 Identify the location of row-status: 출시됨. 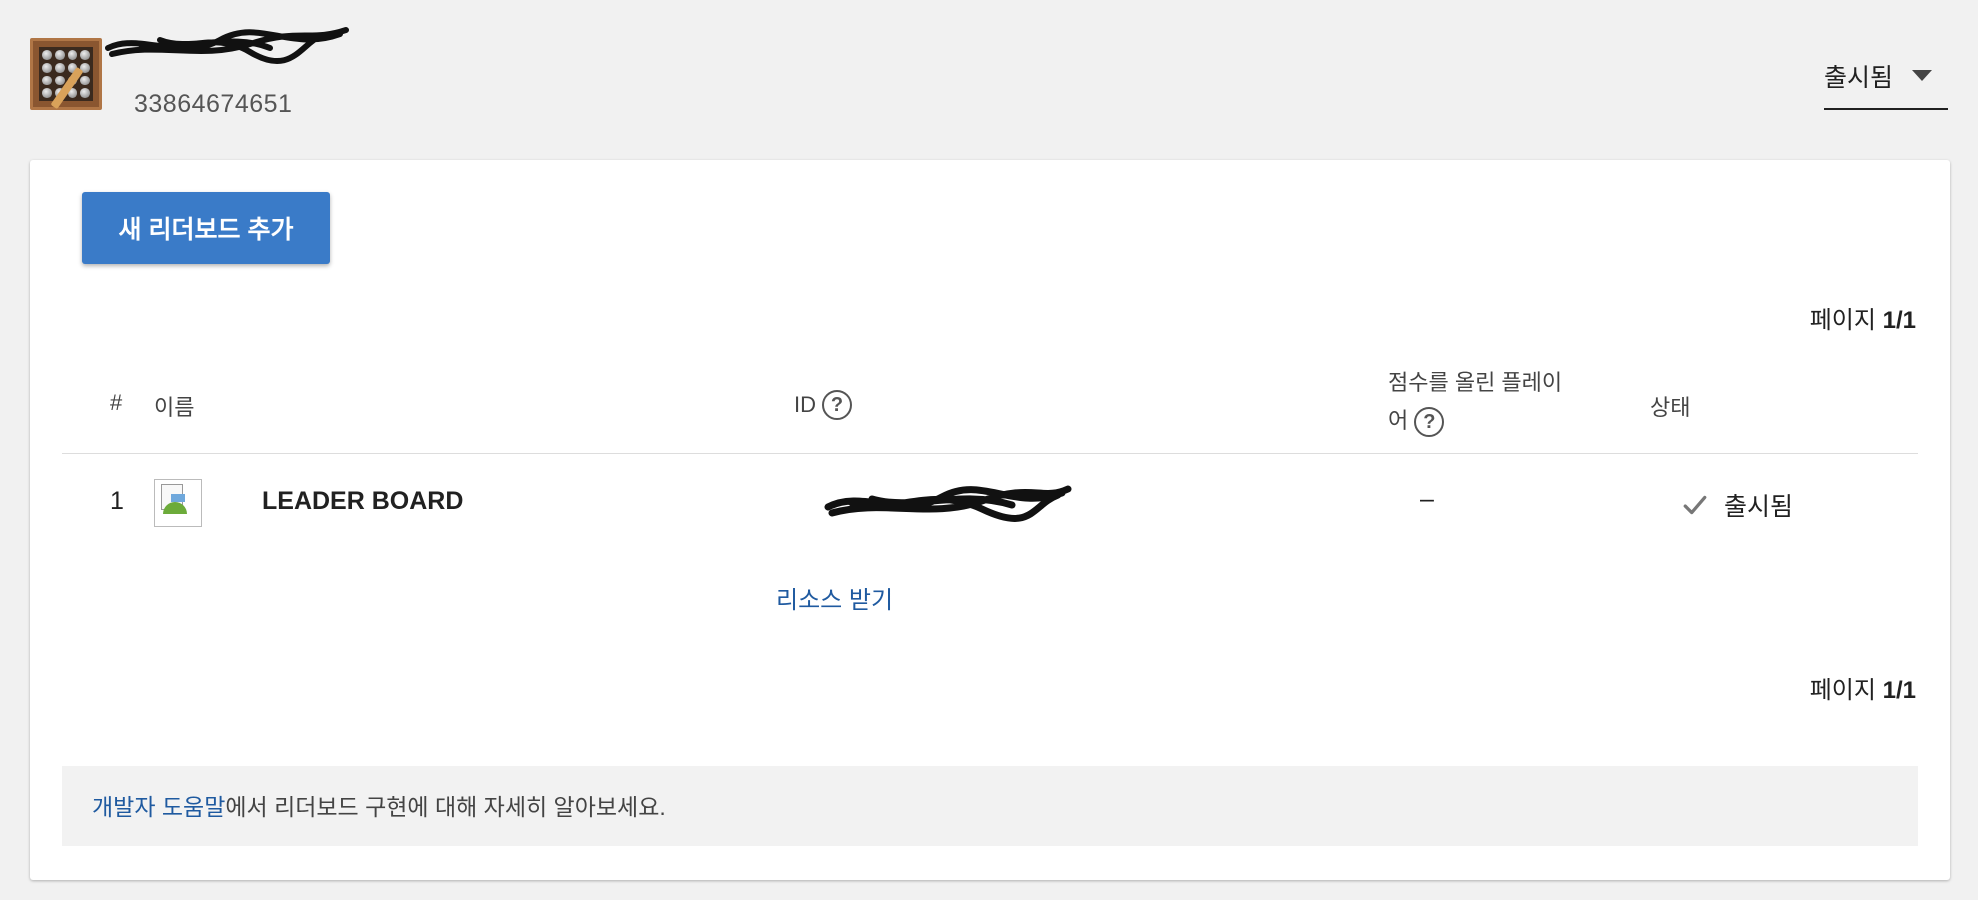
(1737, 505).